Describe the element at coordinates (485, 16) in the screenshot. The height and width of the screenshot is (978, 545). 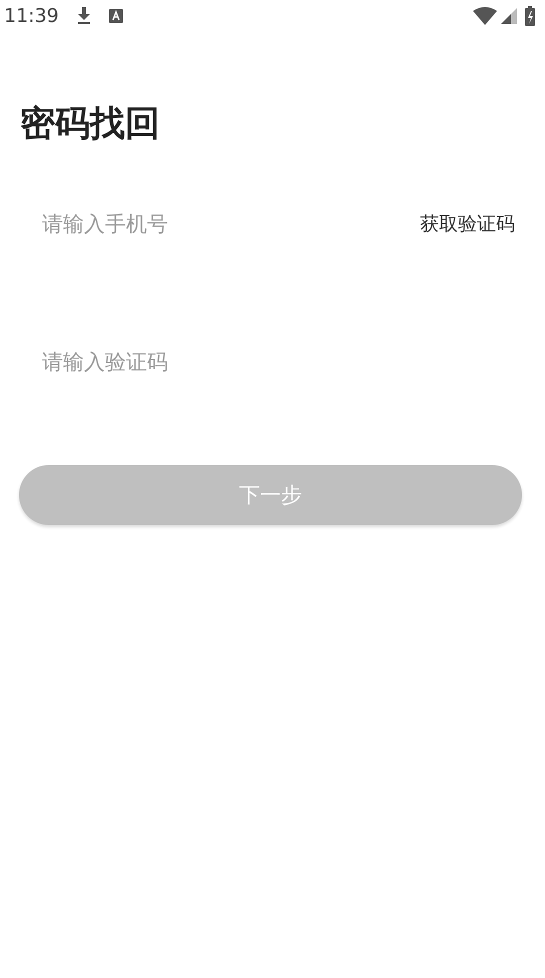
I see `wifi-icon` at that location.